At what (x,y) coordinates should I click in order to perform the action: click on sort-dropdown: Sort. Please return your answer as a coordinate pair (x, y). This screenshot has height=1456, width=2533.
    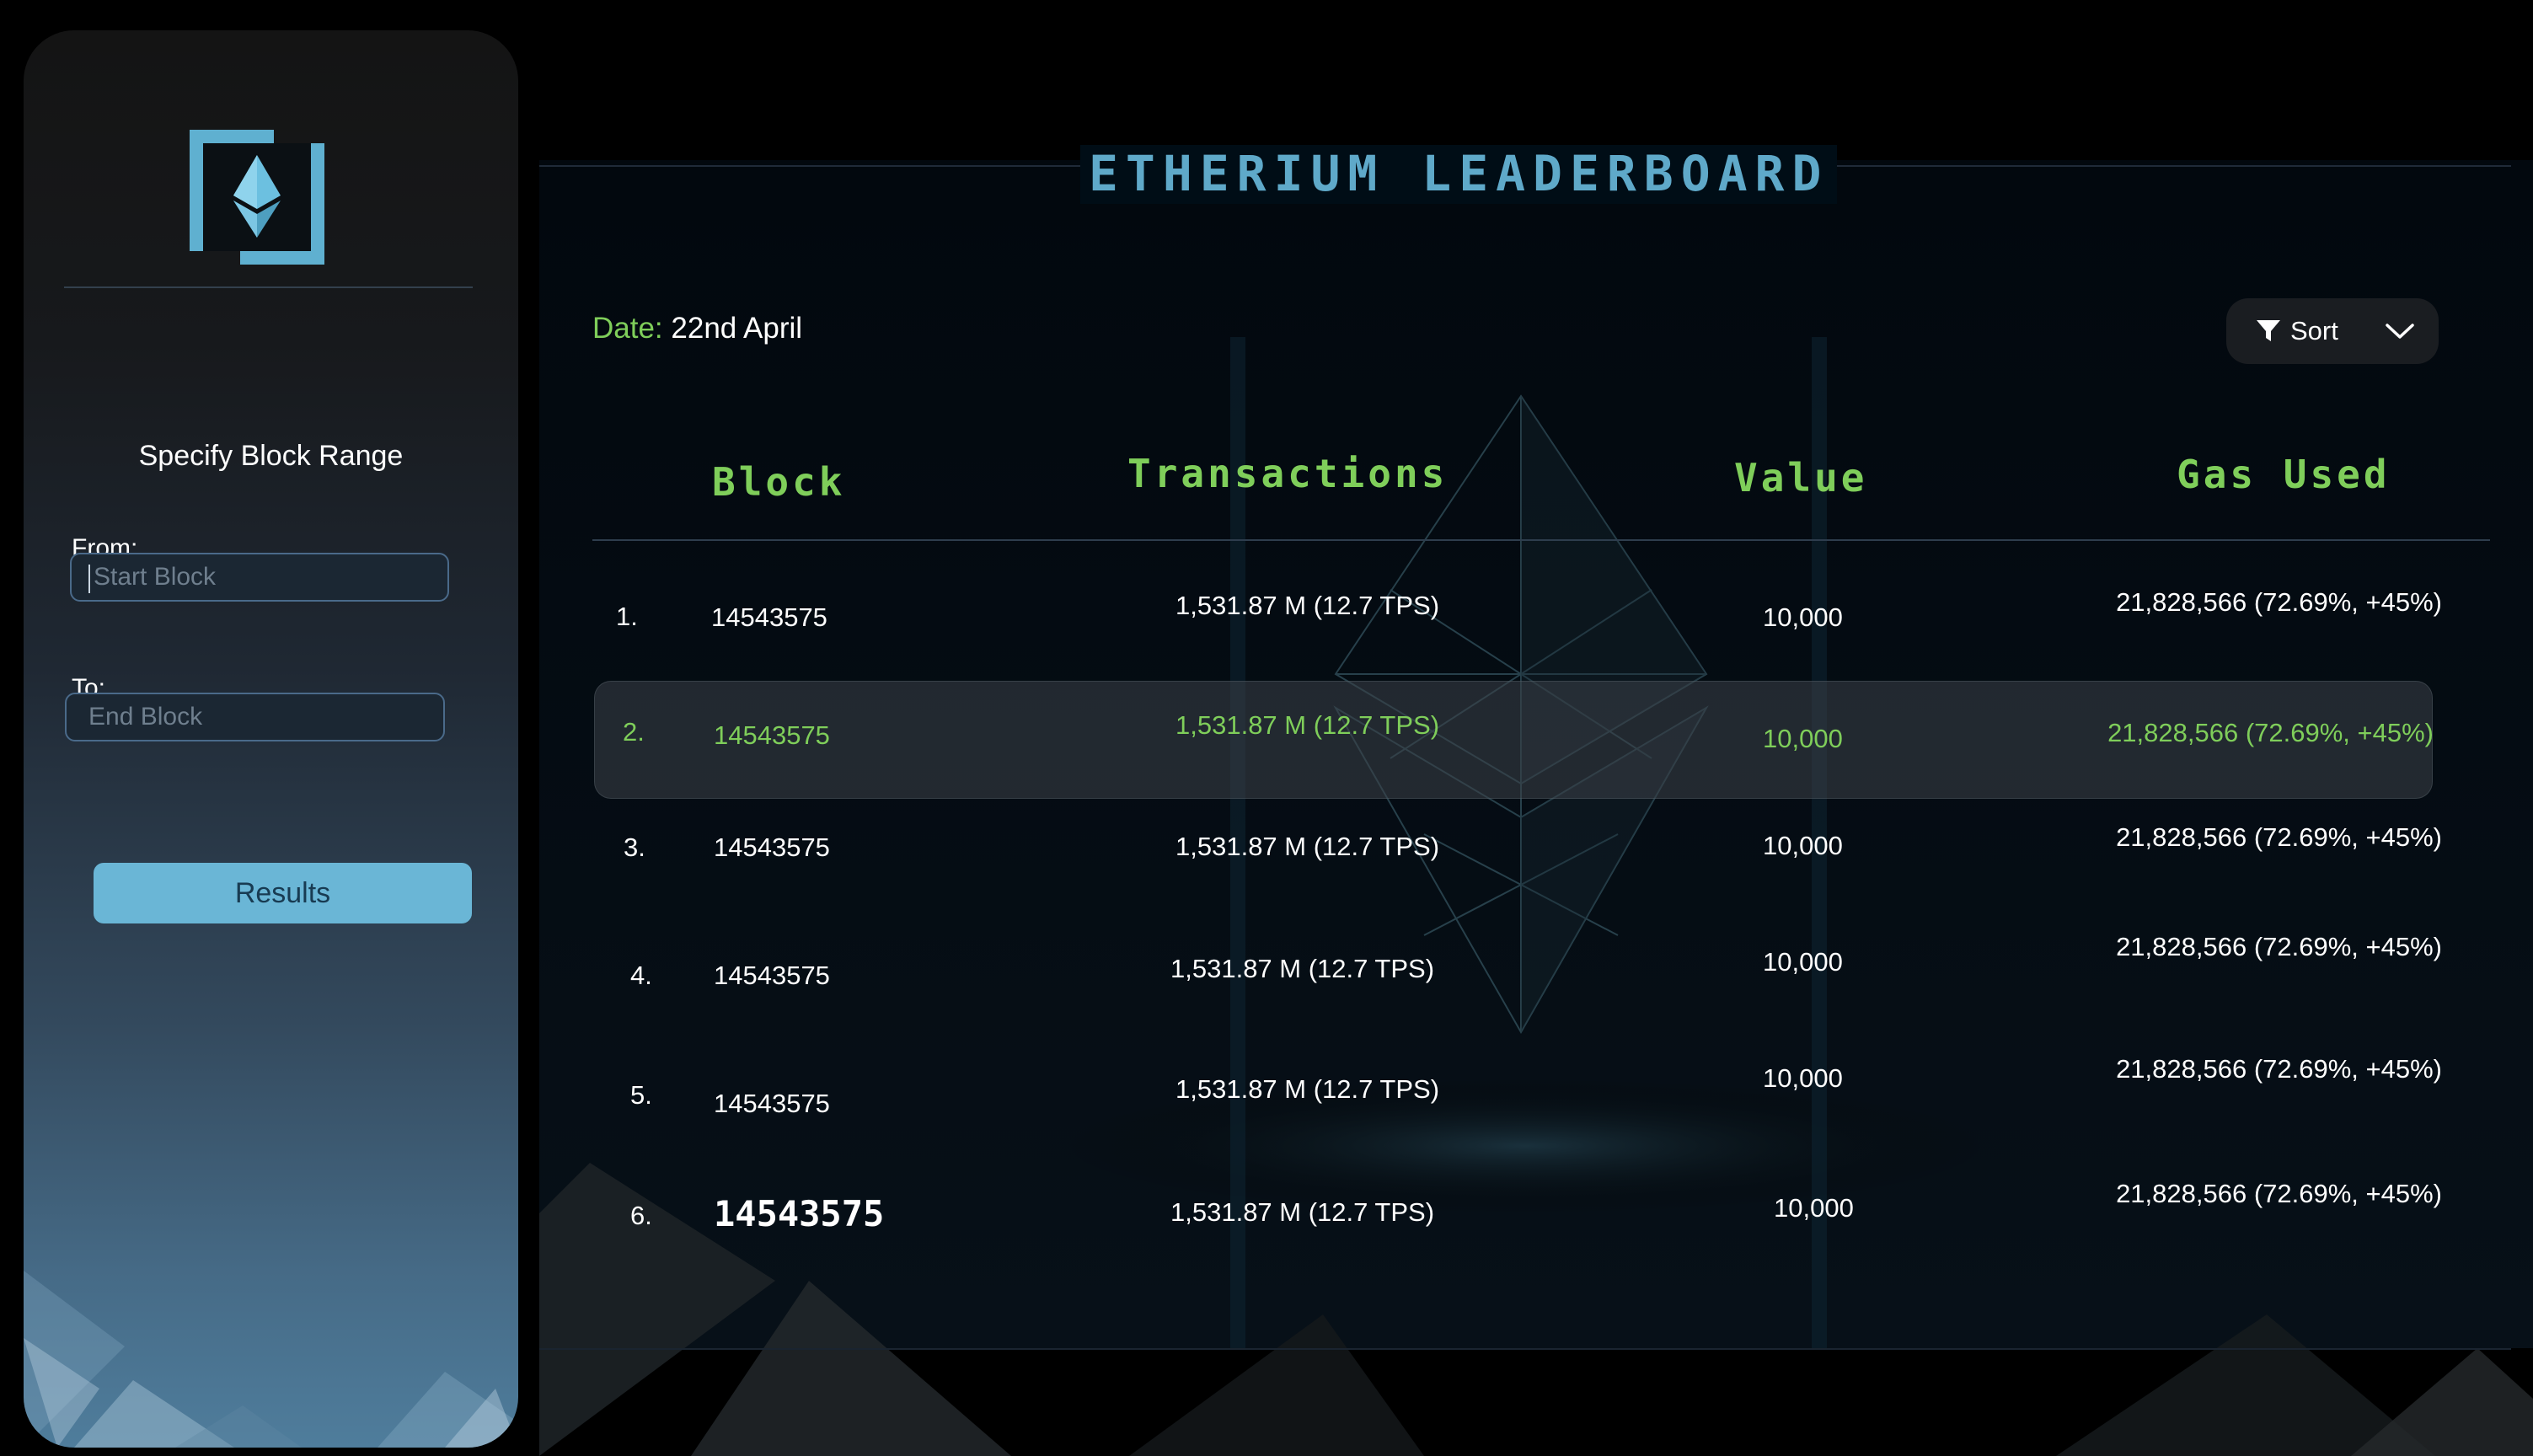
    Looking at the image, I should click on (2332, 331).